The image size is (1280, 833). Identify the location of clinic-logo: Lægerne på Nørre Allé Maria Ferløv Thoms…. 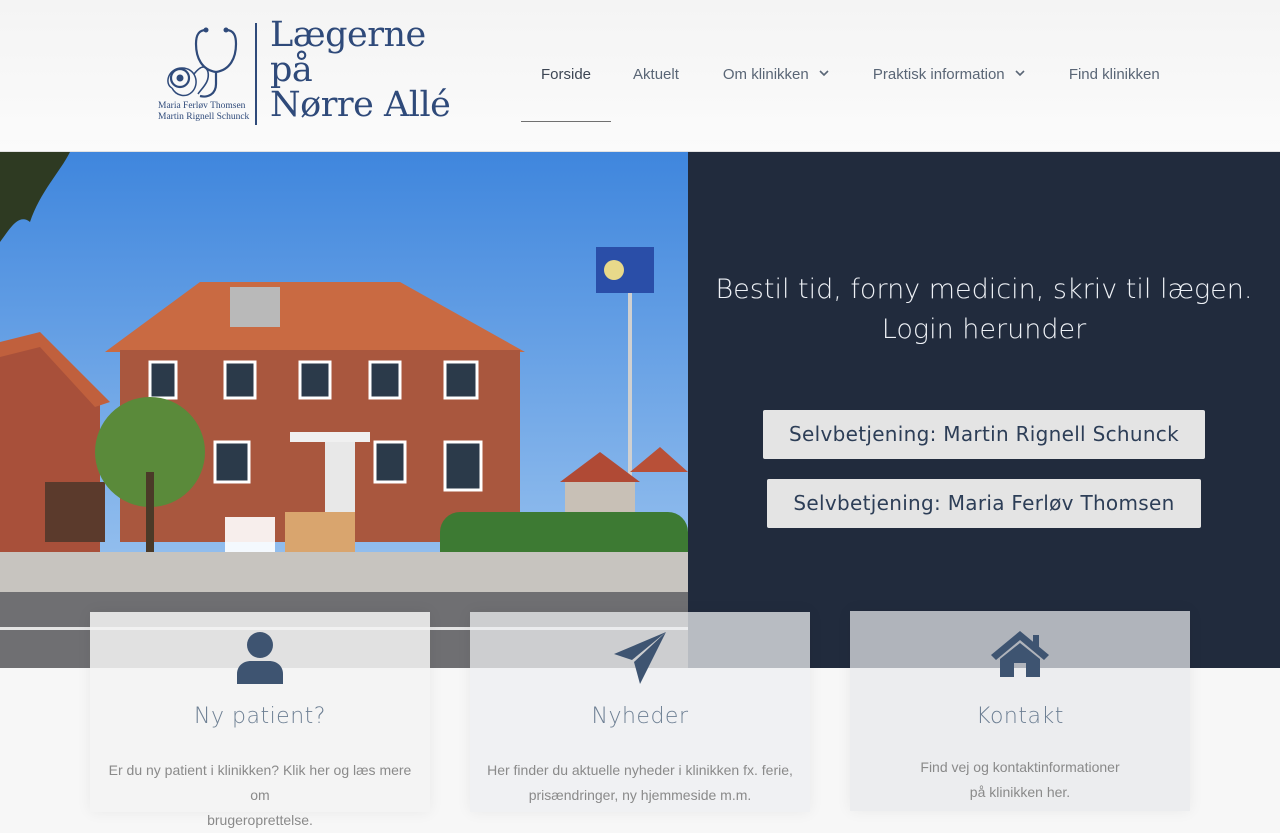
(304, 74).